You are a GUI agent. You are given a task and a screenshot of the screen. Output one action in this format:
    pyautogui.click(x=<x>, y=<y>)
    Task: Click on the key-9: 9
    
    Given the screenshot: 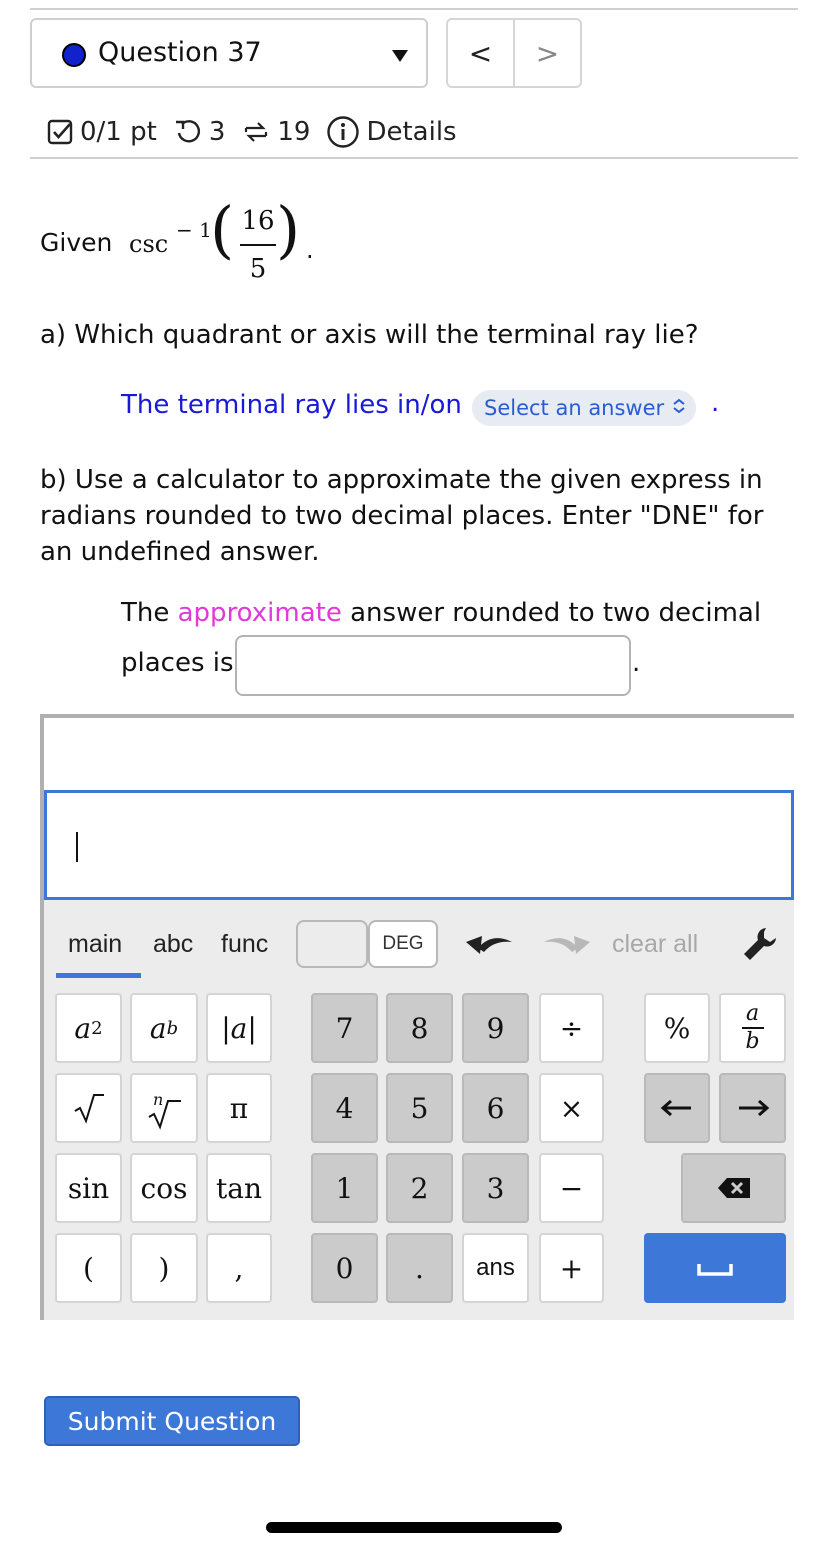 What is the action you would take?
    pyautogui.click(x=495, y=1028)
    